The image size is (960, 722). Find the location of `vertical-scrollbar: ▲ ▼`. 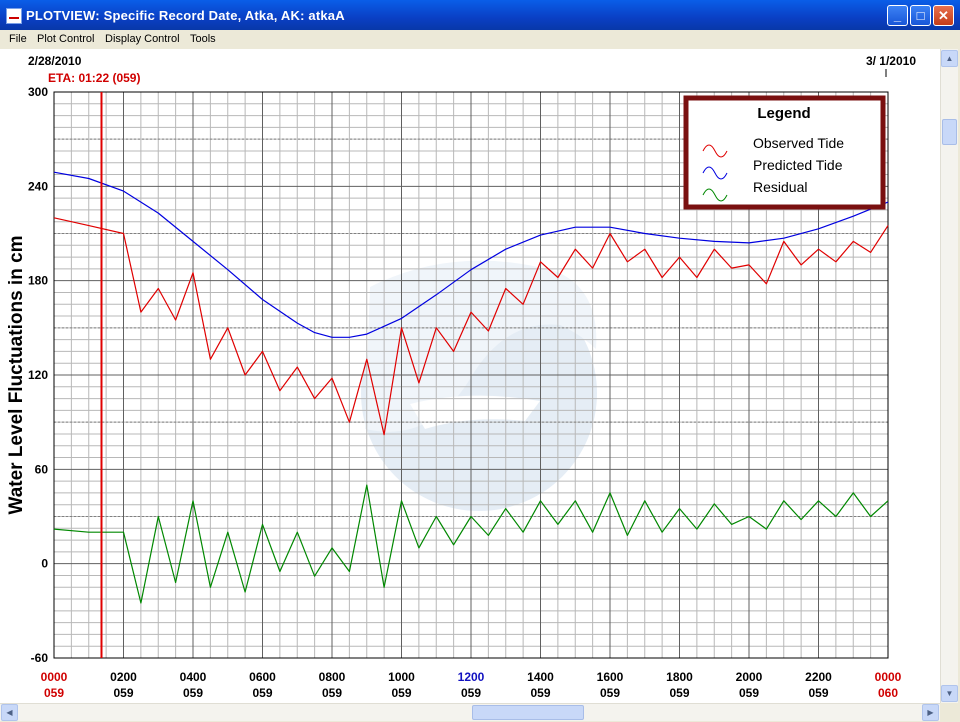

vertical-scrollbar: ▲ ▼ is located at coordinates (949, 376).